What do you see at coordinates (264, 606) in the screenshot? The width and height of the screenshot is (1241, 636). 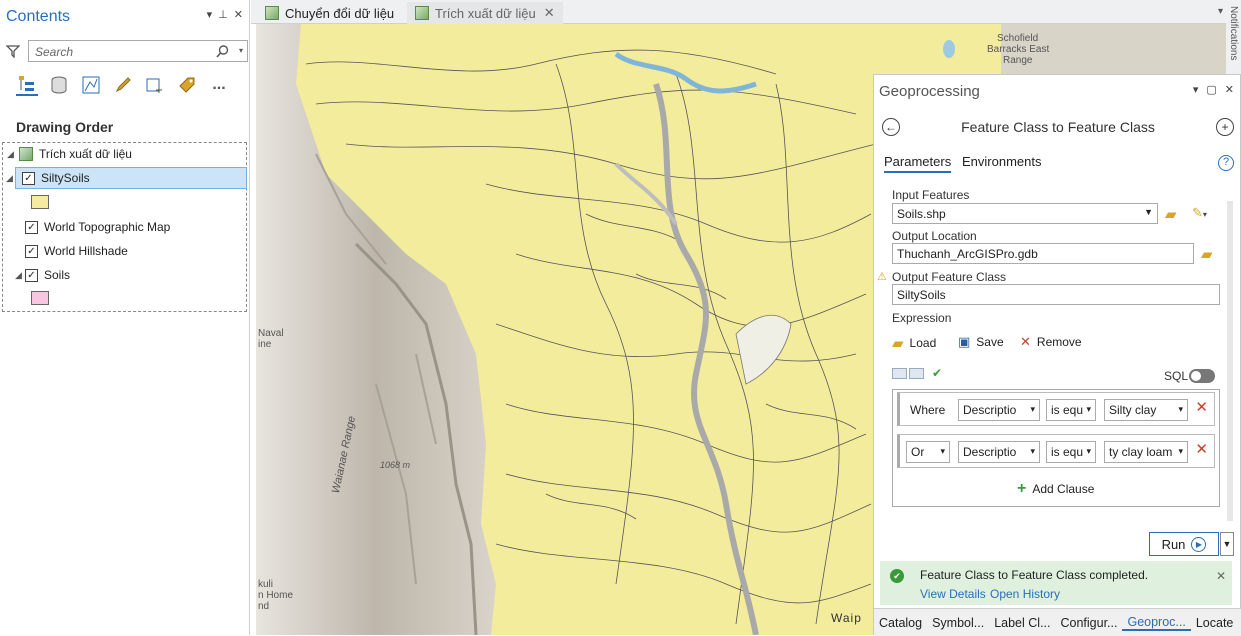 I see `map-label: nd` at bounding box center [264, 606].